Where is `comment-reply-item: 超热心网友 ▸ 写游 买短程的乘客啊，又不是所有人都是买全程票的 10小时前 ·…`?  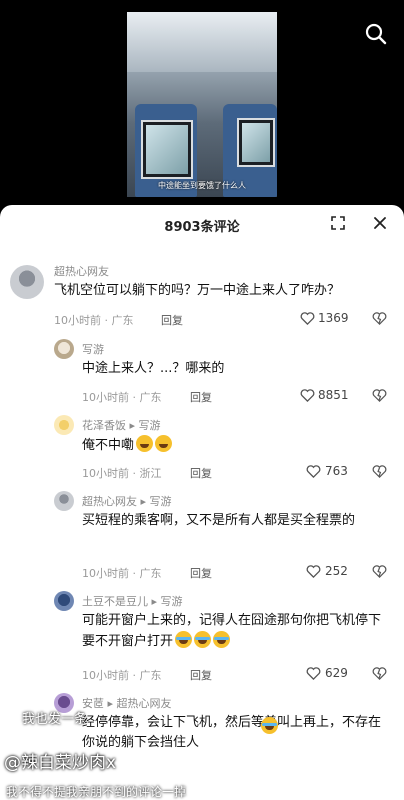
comment-reply-item: 超热心网友 ▸ 写游 买短程的乘客啊，又不是所有人都是买全程票的 10小时前 ·… is located at coordinates (202, 535).